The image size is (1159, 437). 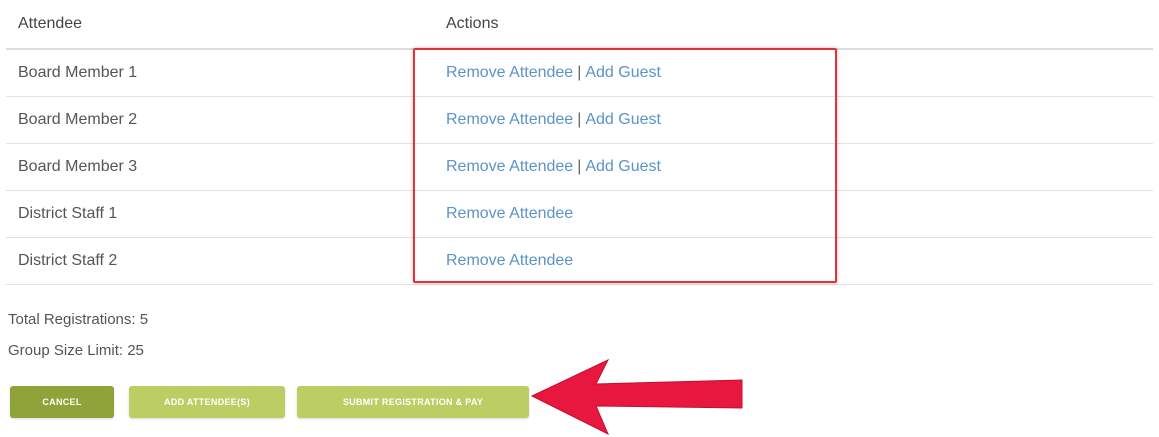 What do you see at coordinates (472, 23) in the screenshot?
I see `header-actions: Actions` at bounding box center [472, 23].